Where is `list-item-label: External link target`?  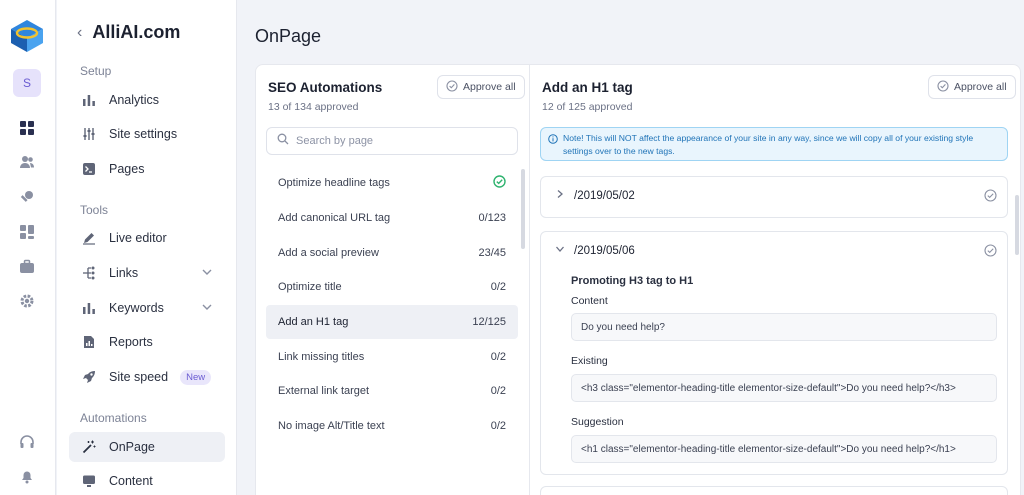
list-item-label: External link target is located at coordinates (324, 391).